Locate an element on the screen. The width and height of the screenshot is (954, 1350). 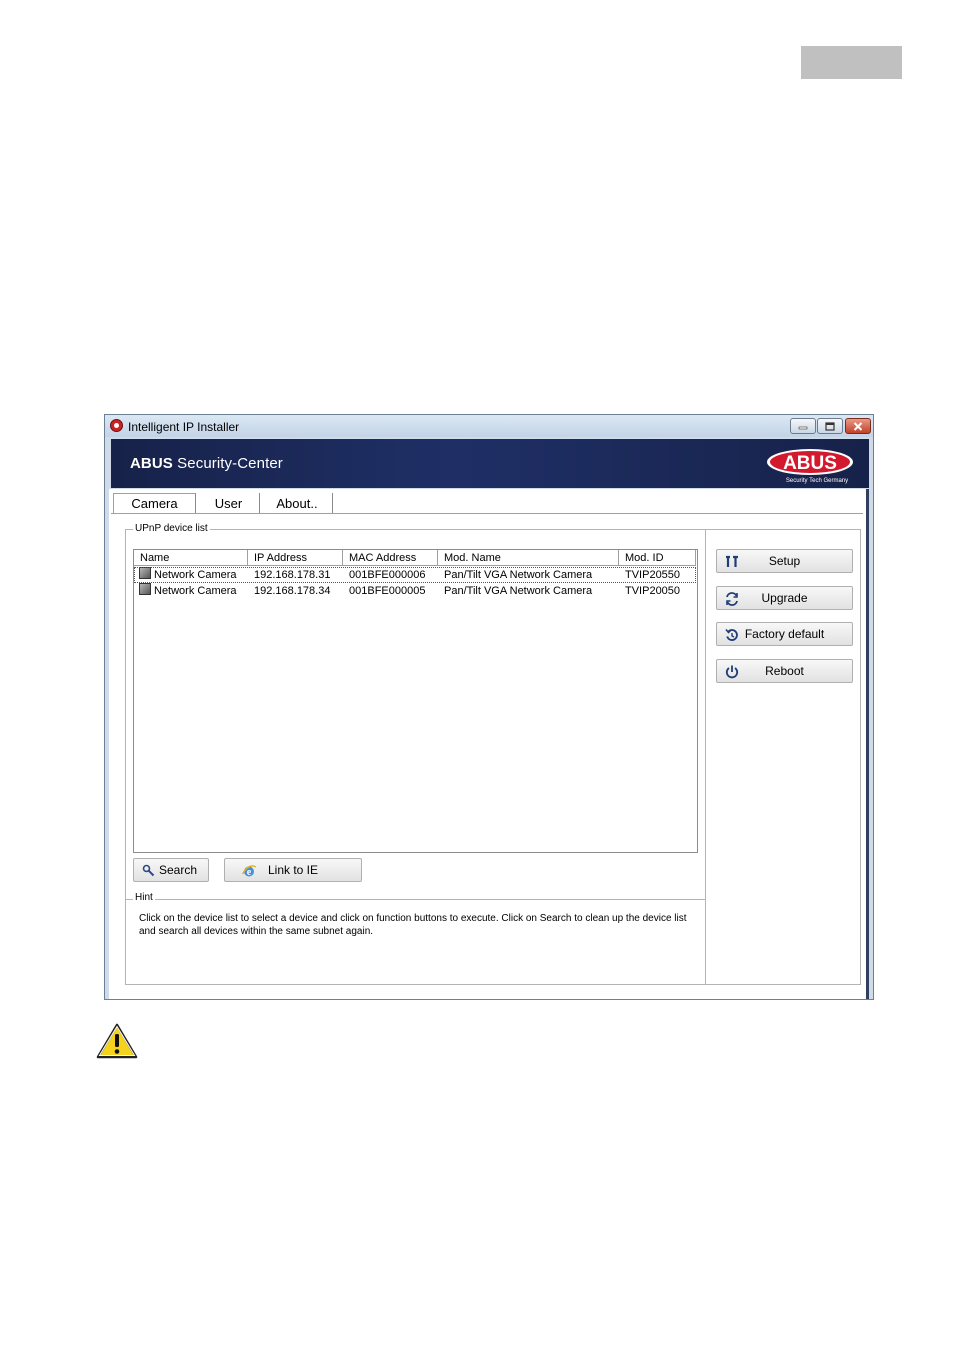
close-icon is located at coordinates (858, 426).